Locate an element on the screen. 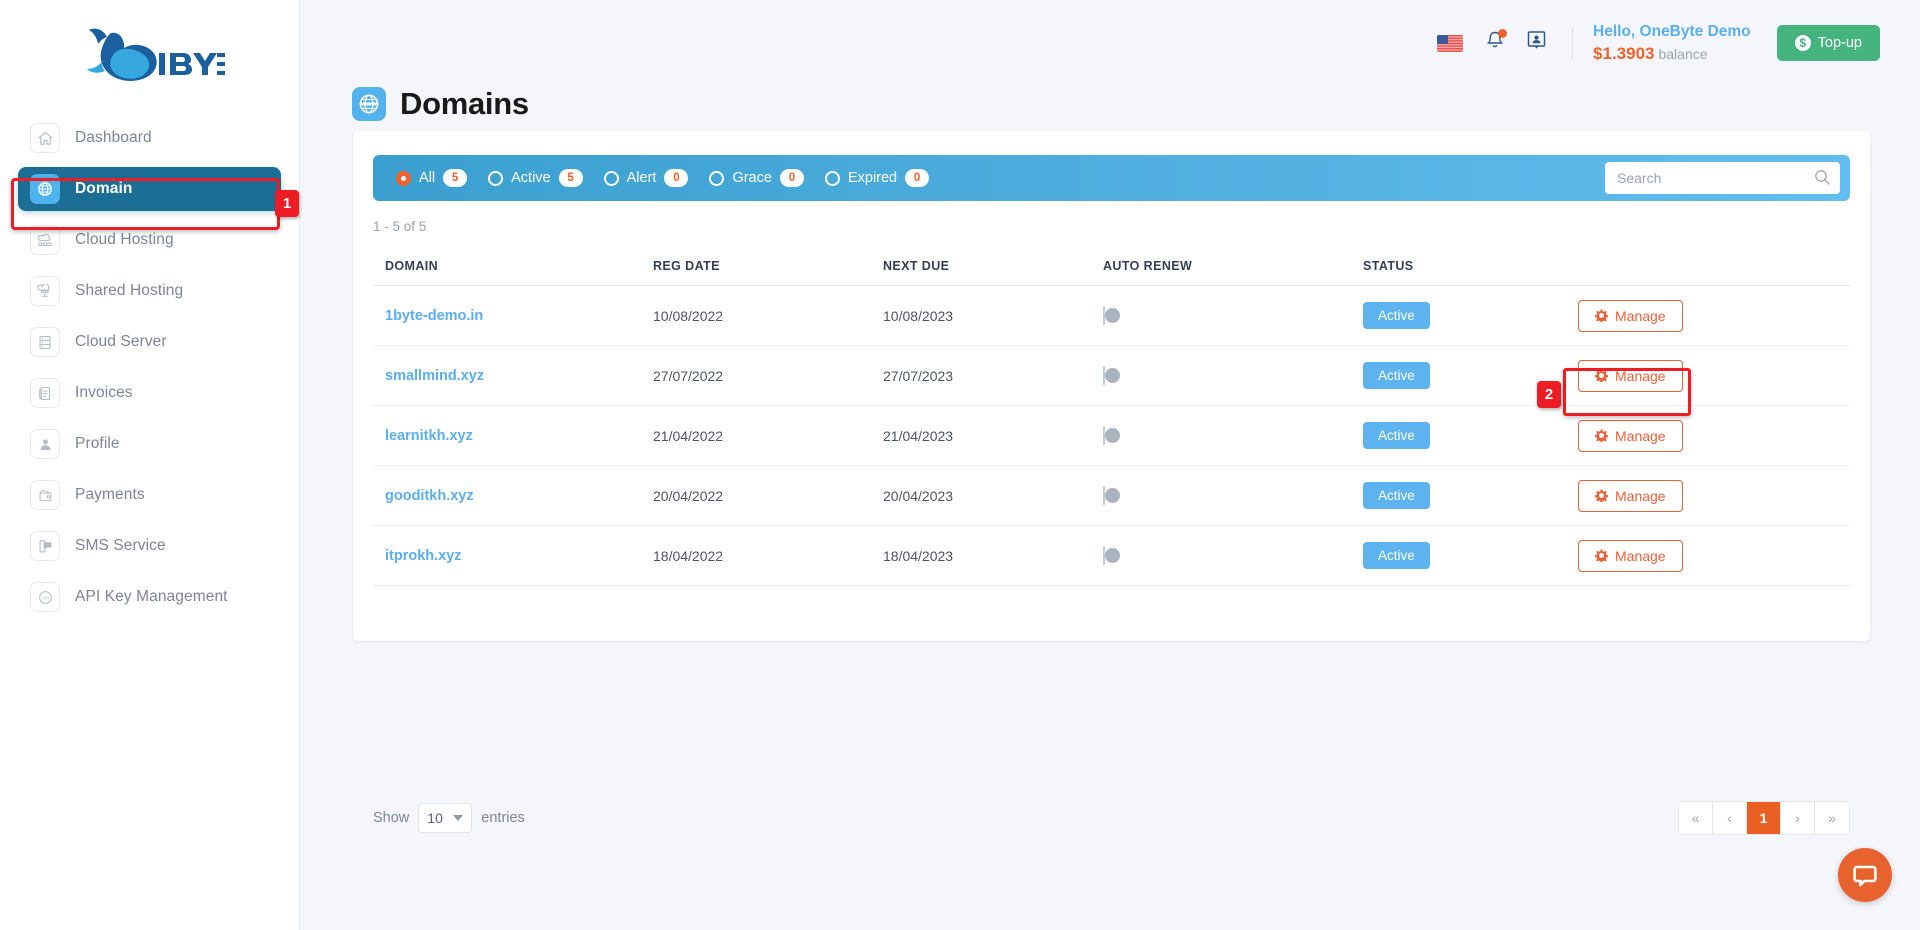 The width and height of the screenshot is (1920, 930). sidebar-item-cloud-hosting: Cloud Hosting is located at coordinates (149, 240).